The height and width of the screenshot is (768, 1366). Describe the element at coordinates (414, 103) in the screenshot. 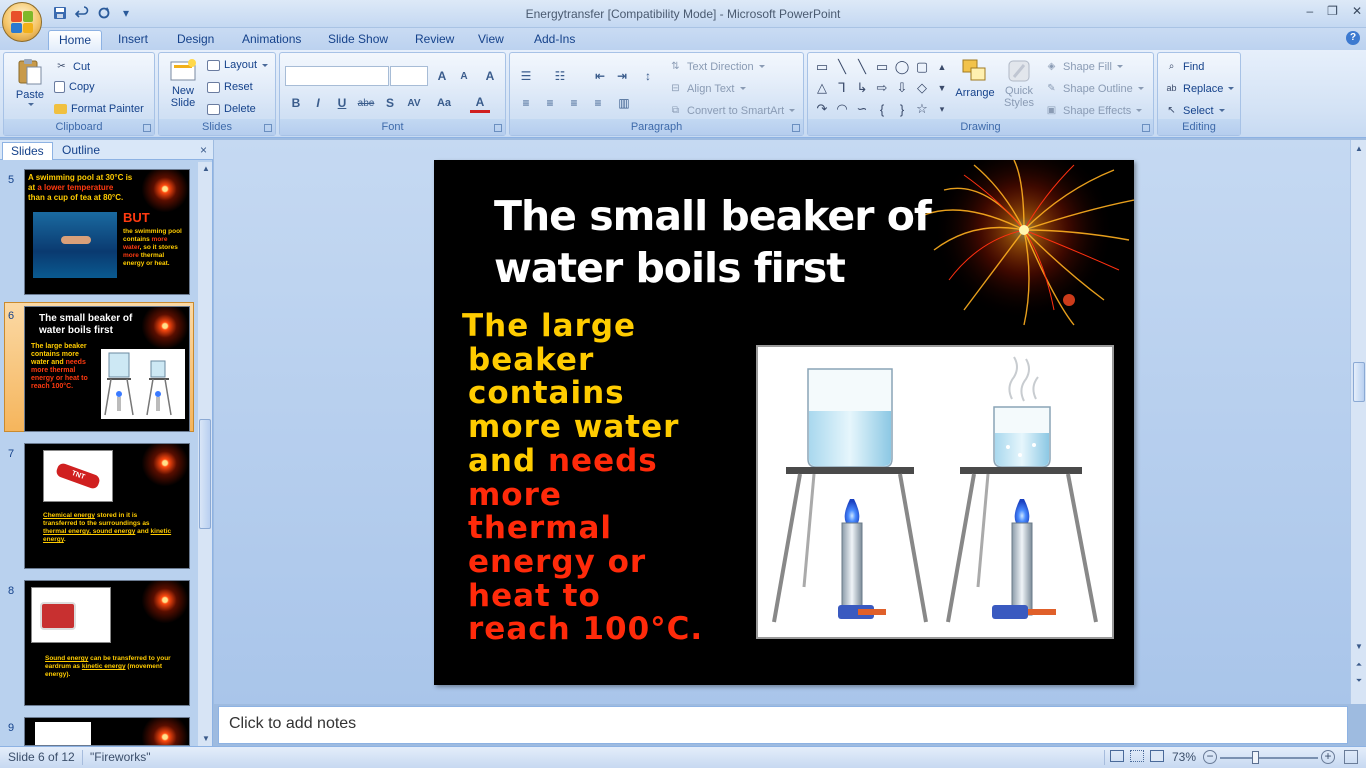

I see `char-spacing-button: AV` at that location.